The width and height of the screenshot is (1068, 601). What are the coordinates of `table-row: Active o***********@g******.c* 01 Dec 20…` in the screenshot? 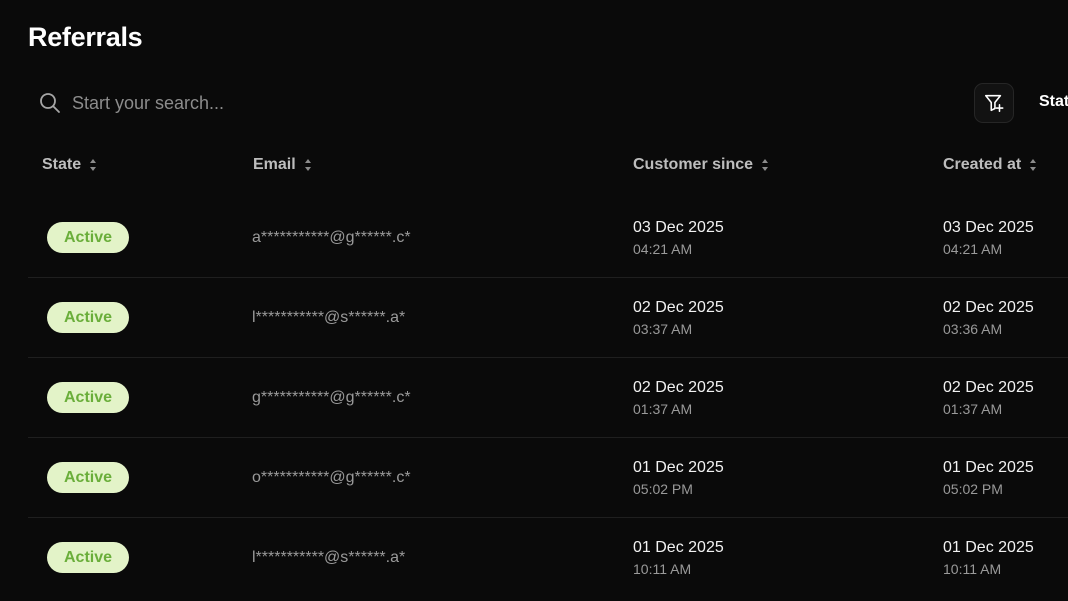 It's located at (548, 478).